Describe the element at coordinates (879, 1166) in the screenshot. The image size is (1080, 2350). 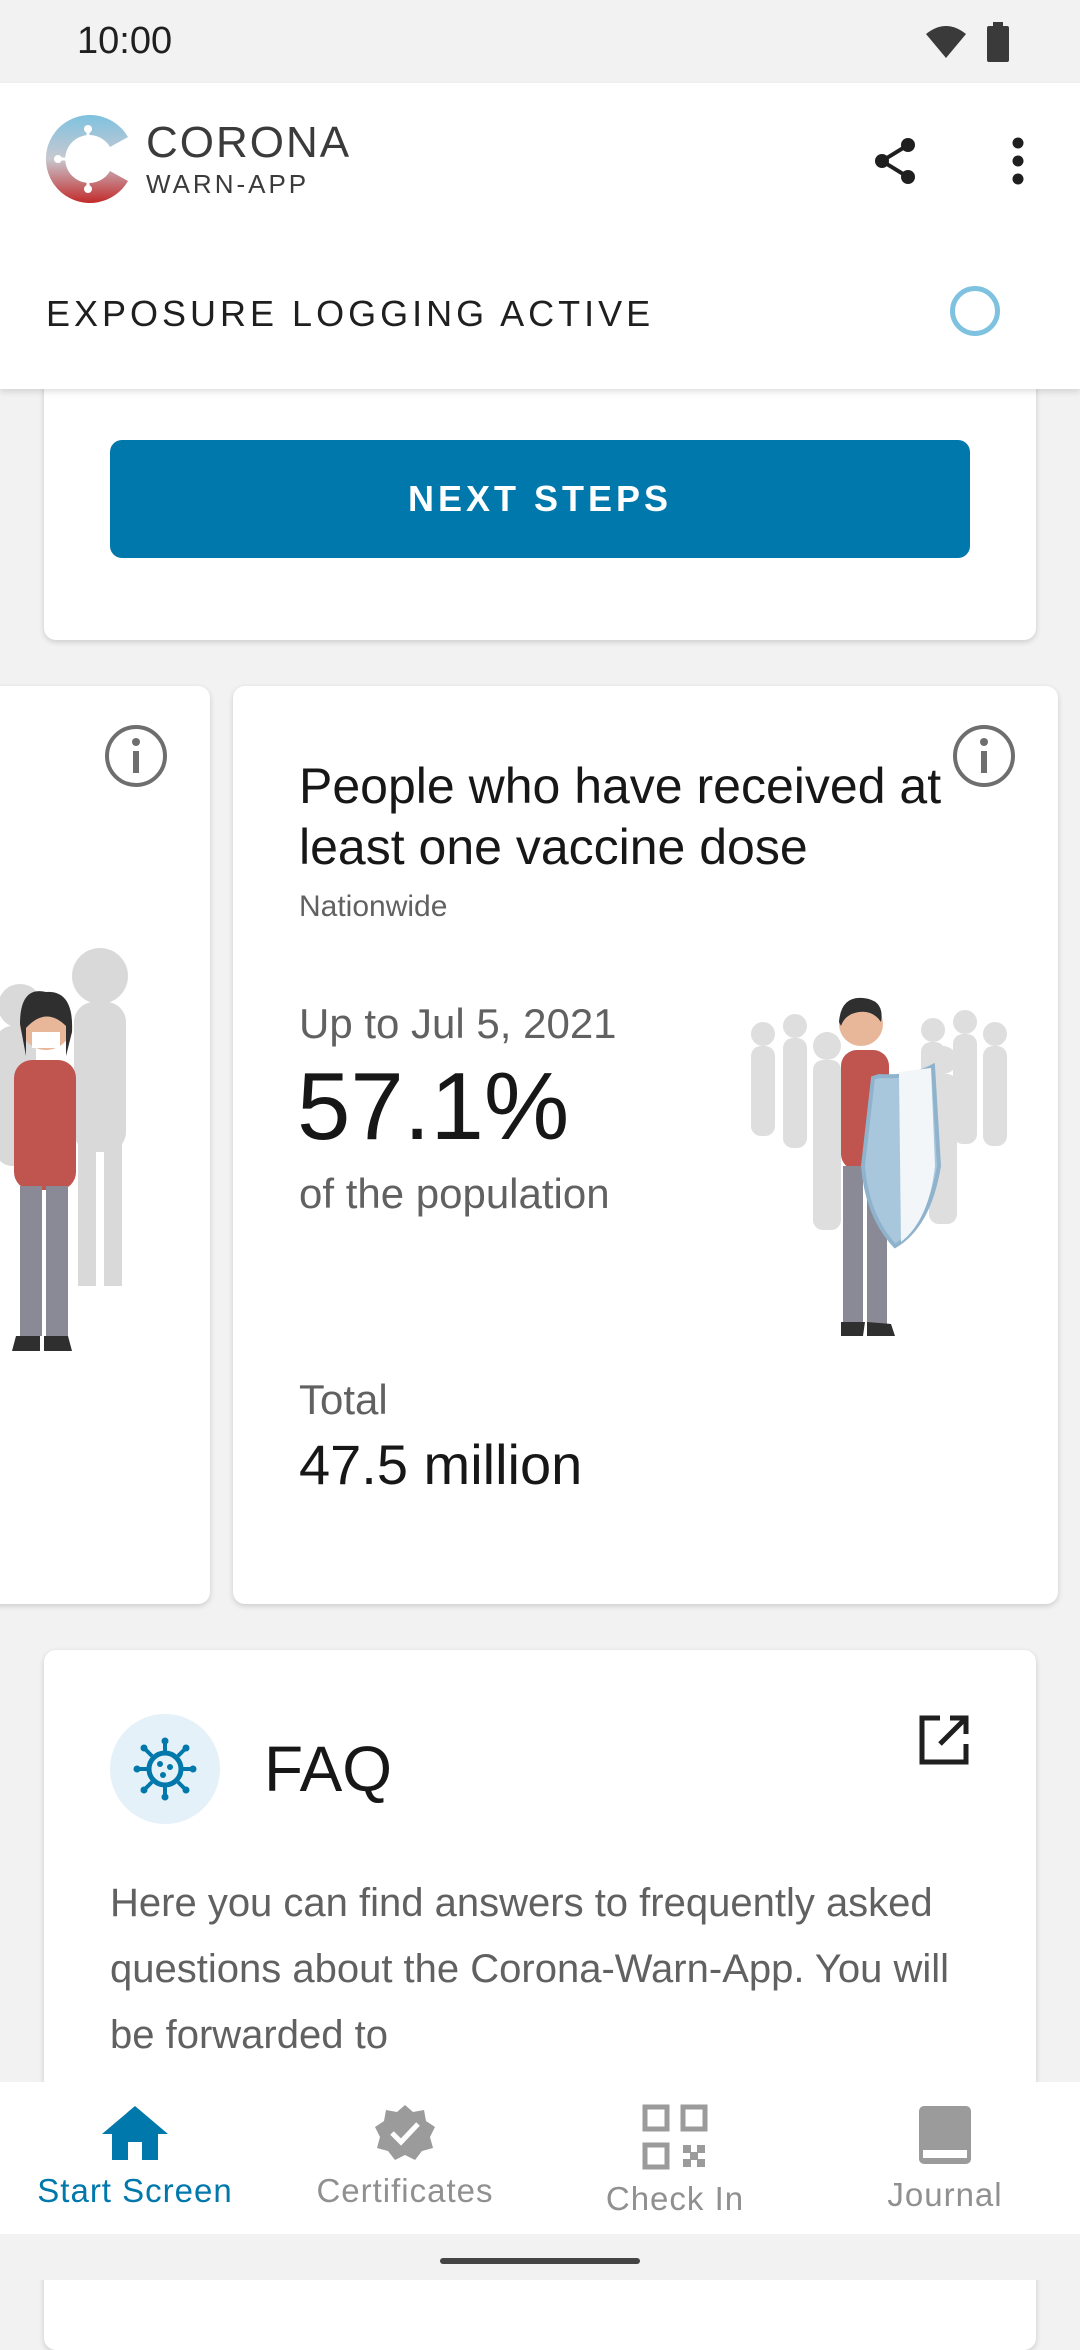
I see `vaccinated-person-shield-illustration` at that location.